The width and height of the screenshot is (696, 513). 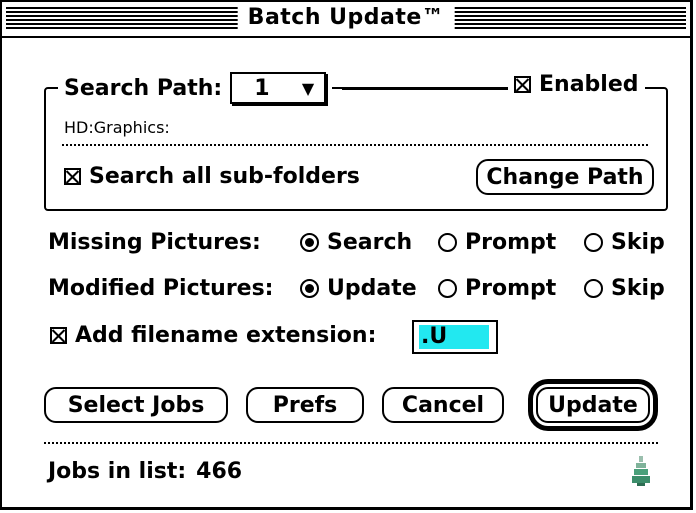 I want to click on missing-prompt-label: Prompt, so click(x=511, y=242).